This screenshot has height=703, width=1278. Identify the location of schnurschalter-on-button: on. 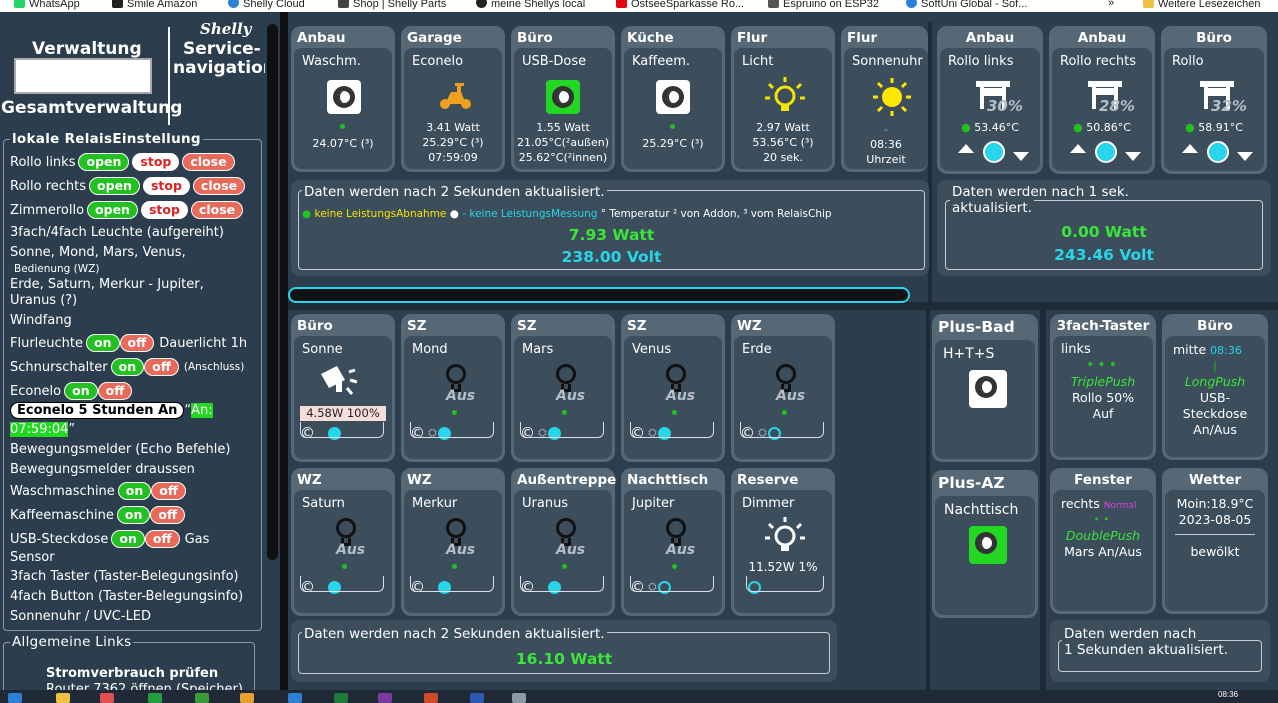
(127, 367).